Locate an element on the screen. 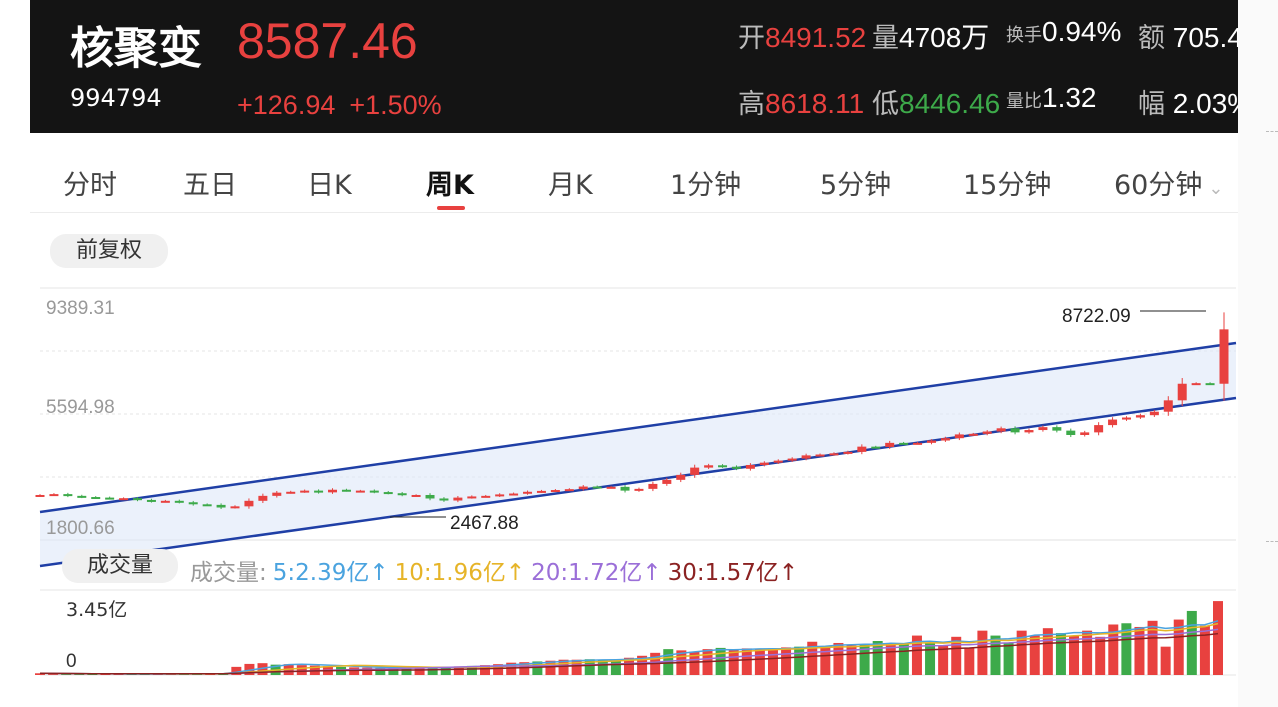  volume-legend: 成交量: 5:2.39亿↑ 10:1.96亿↑ 20:1.72亿↑ 30:1.57亿↑ is located at coordinates (497, 570).